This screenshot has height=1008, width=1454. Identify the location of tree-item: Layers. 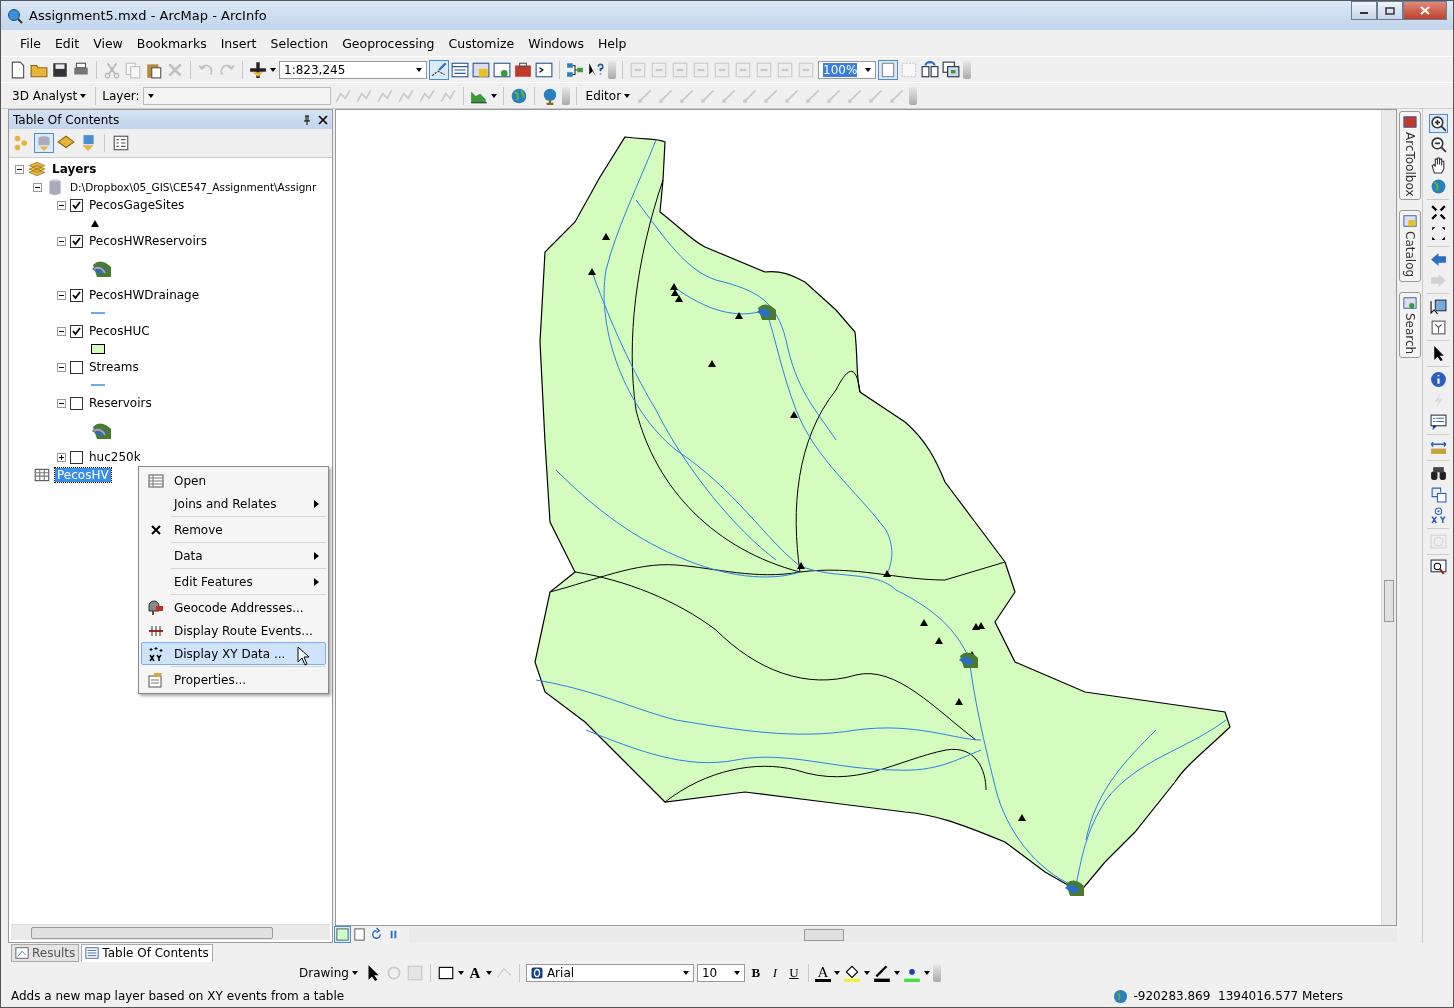
(74, 169).